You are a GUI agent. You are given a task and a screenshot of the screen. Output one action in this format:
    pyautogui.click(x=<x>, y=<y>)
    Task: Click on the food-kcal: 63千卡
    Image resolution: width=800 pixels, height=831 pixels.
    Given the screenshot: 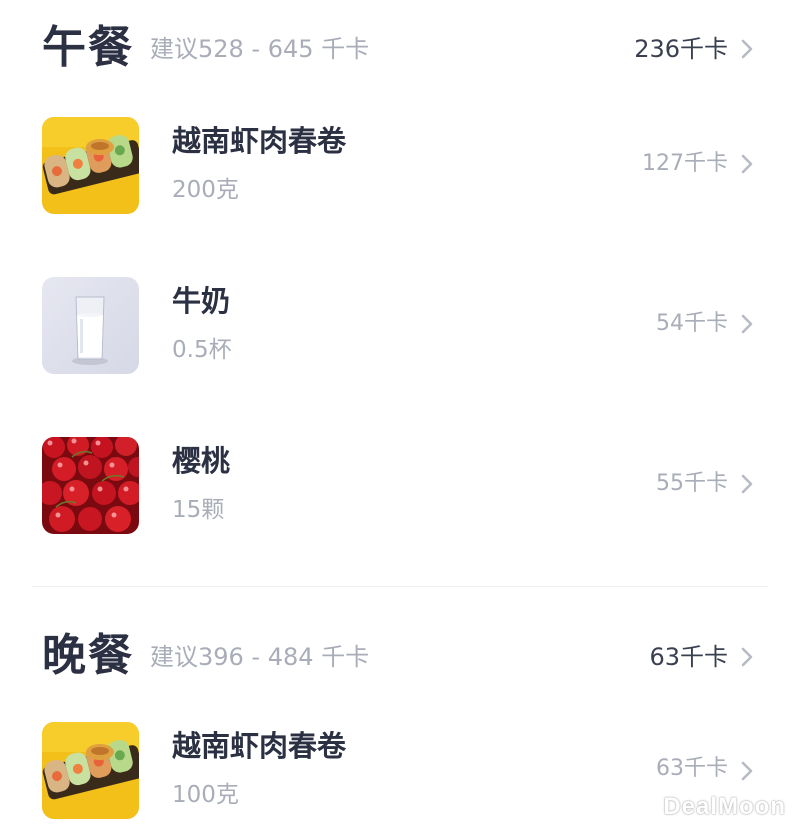 What is the action you would take?
    pyautogui.click(x=692, y=768)
    